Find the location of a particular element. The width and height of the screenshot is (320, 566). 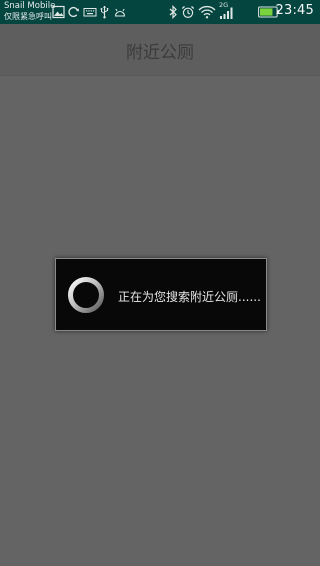

alarm-icon is located at coordinates (188, 12).